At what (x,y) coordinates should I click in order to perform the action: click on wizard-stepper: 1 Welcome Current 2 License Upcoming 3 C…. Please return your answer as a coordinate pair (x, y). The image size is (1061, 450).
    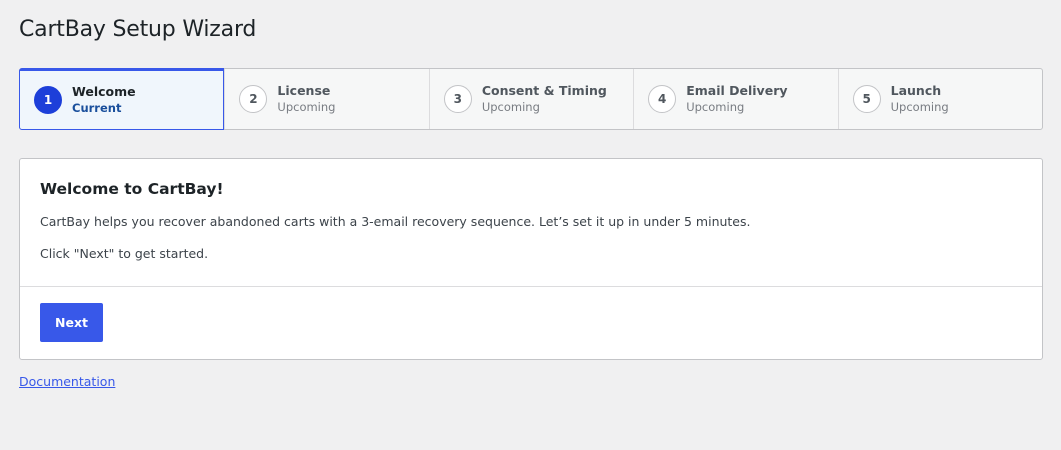
    Looking at the image, I should click on (531, 99).